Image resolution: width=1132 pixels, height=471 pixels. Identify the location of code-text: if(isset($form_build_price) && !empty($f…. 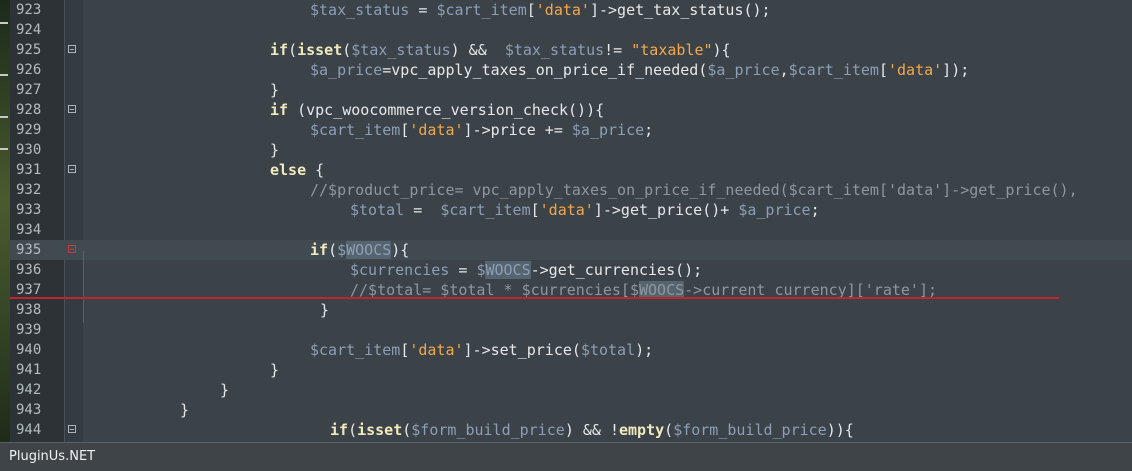
(592, 430).